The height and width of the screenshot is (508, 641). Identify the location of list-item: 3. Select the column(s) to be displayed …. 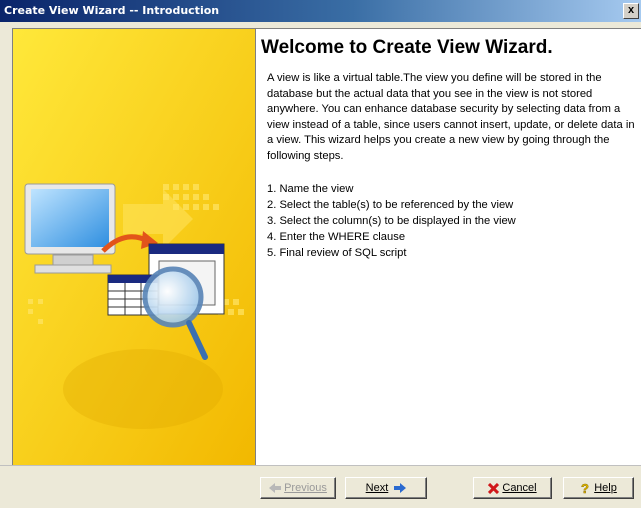
(391, 221).